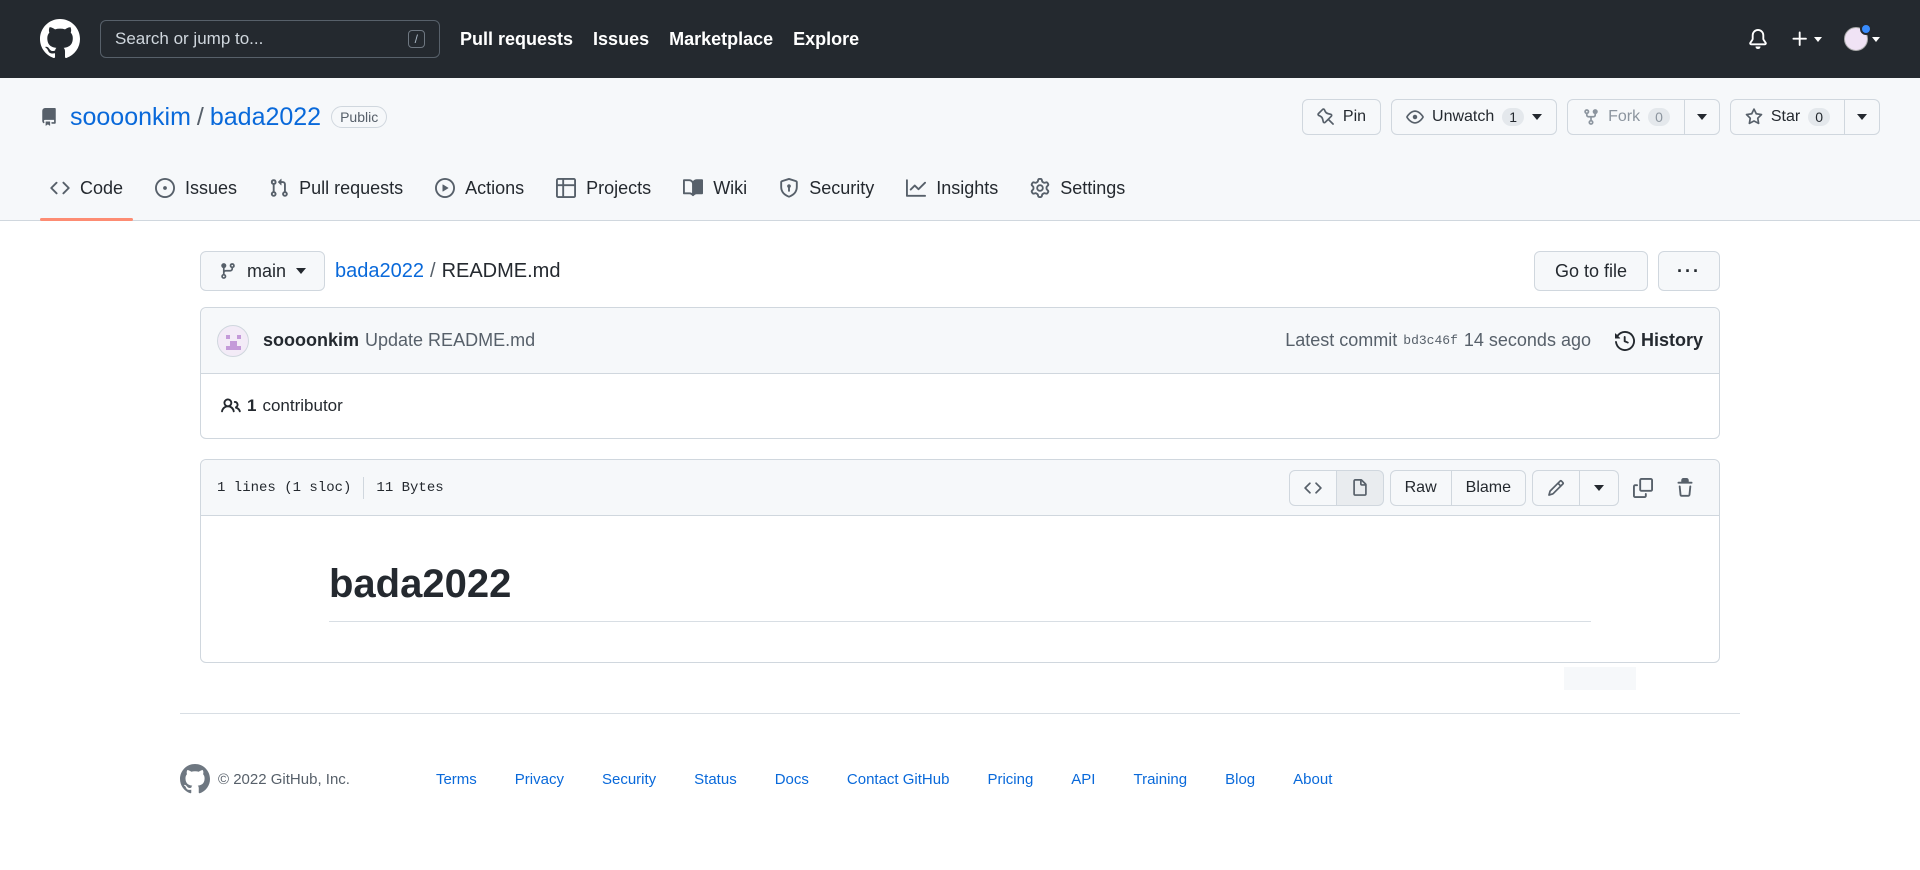  I want to click on footer-link-pricing: Pricing, so click(1010, 779).